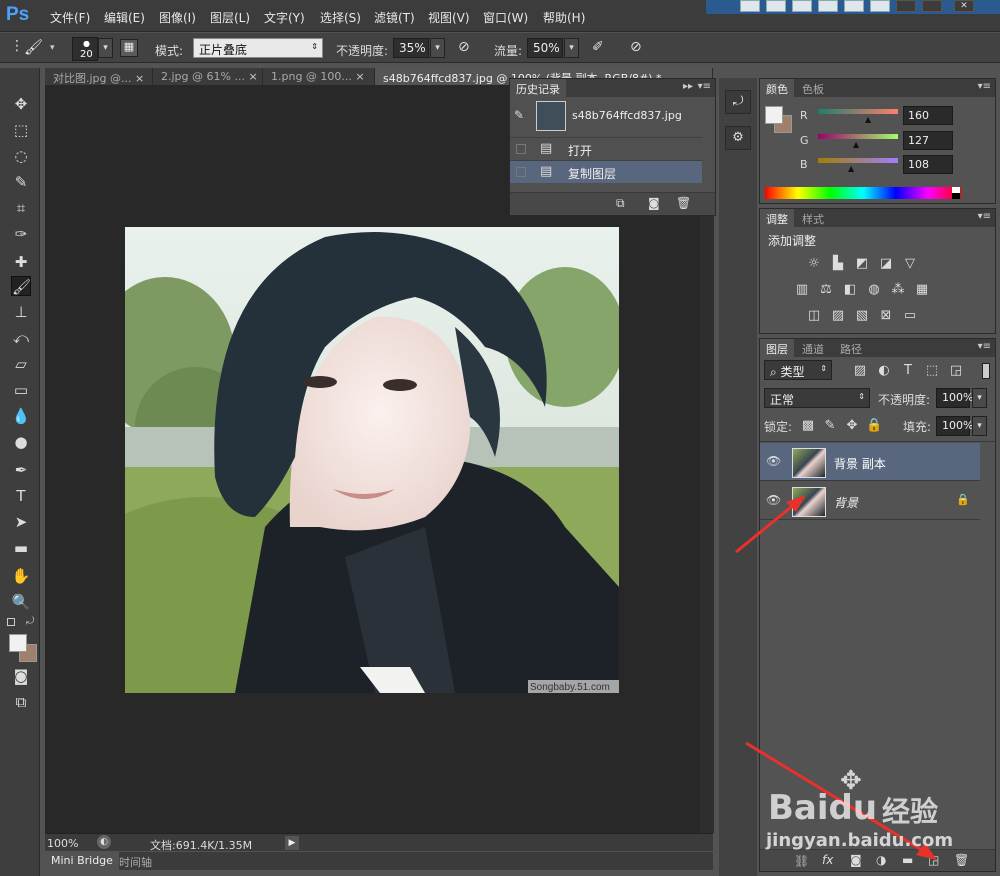  Describe the element at coordinates (11, 622) in the screenshot. I see `default-colors-icon` at that location.